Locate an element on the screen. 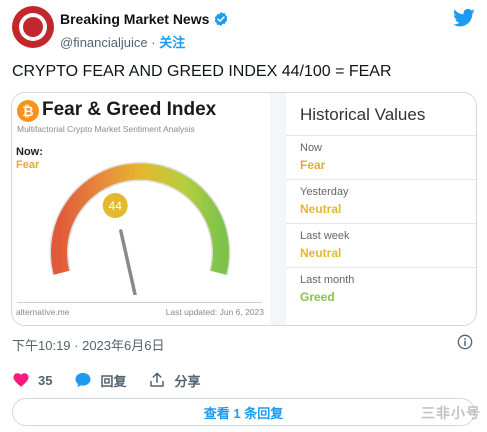  watermark: 三非小号 is located at coordinates (451, 413).